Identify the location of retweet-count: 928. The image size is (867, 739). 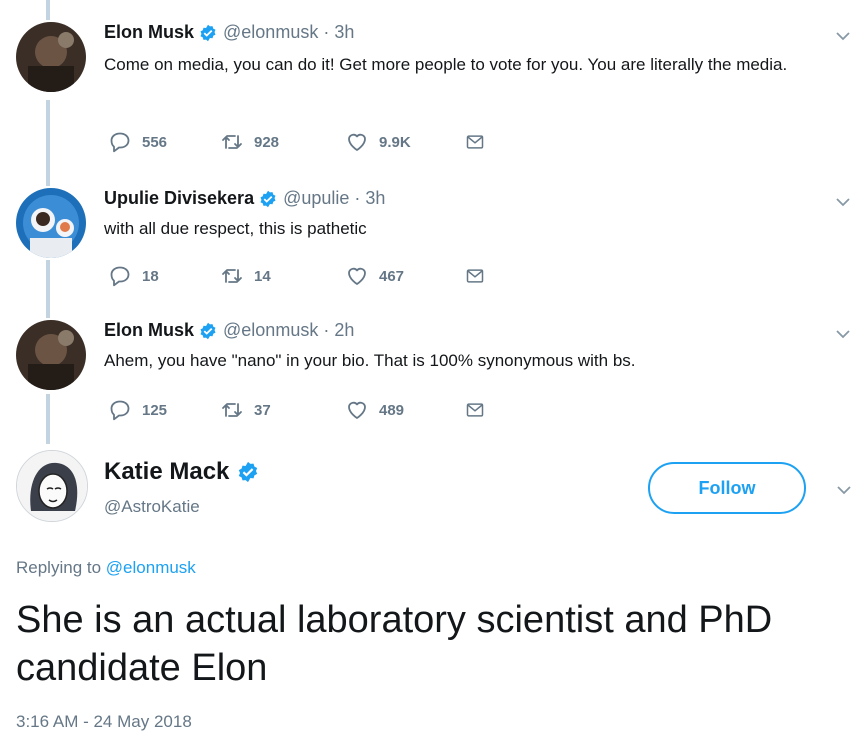
(267, 142).